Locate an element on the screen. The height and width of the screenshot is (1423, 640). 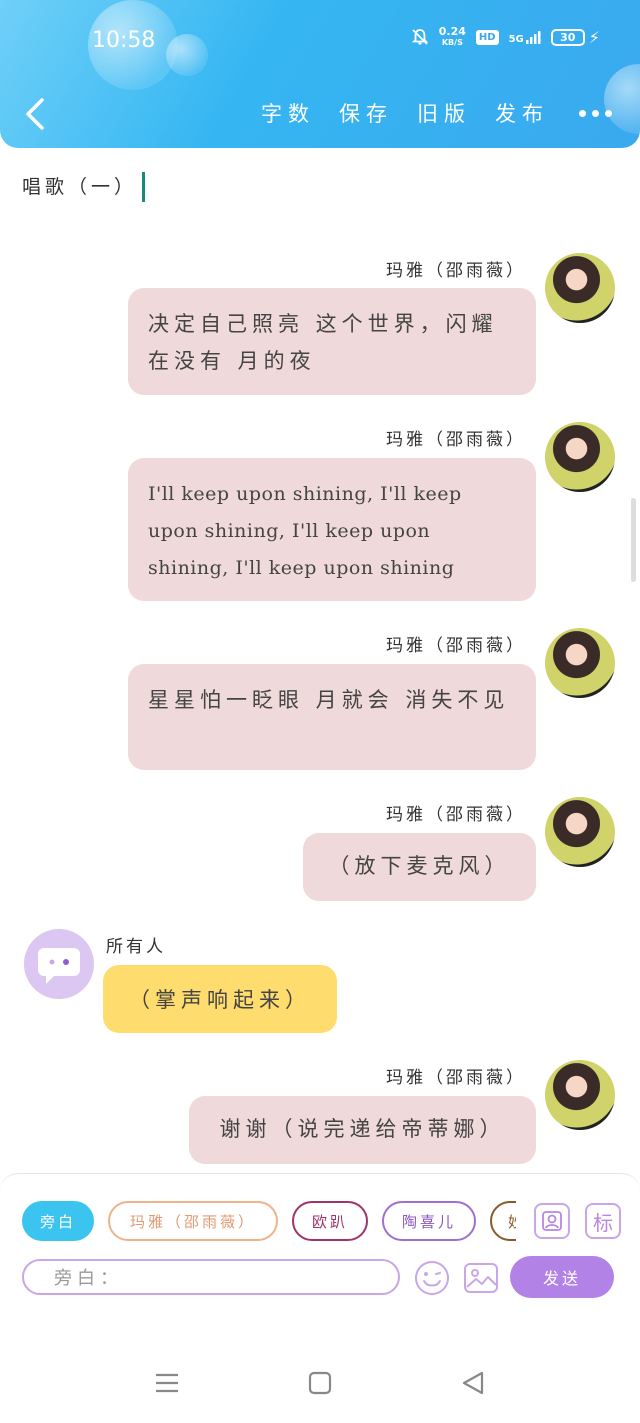
role-avatar-icon is located at coordinates (552, 1221).